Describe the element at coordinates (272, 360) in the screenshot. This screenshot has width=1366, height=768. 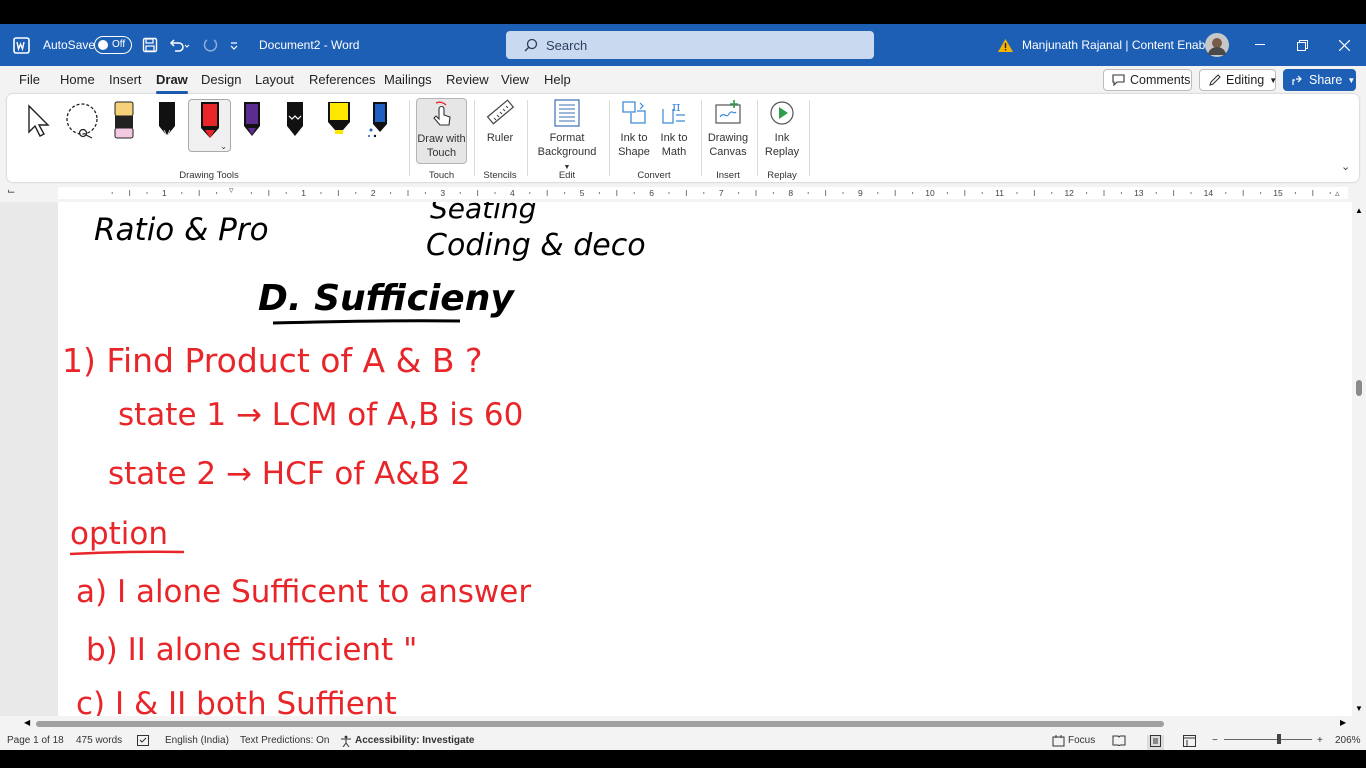
I see `ink-question-1: 1) Find Product of A & B ?` at that location.